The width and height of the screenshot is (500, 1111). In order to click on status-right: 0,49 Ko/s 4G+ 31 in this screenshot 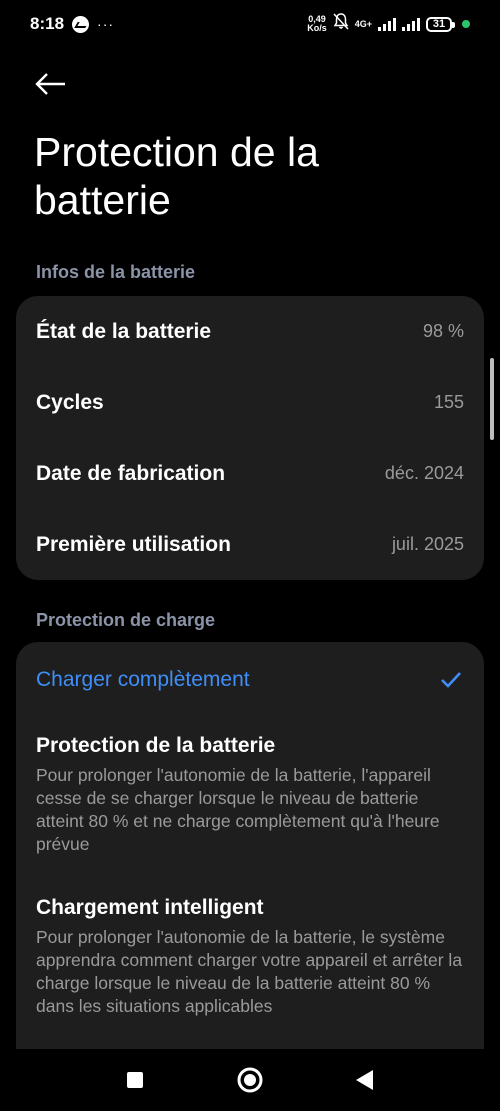, I will do `click(388, 24)`.